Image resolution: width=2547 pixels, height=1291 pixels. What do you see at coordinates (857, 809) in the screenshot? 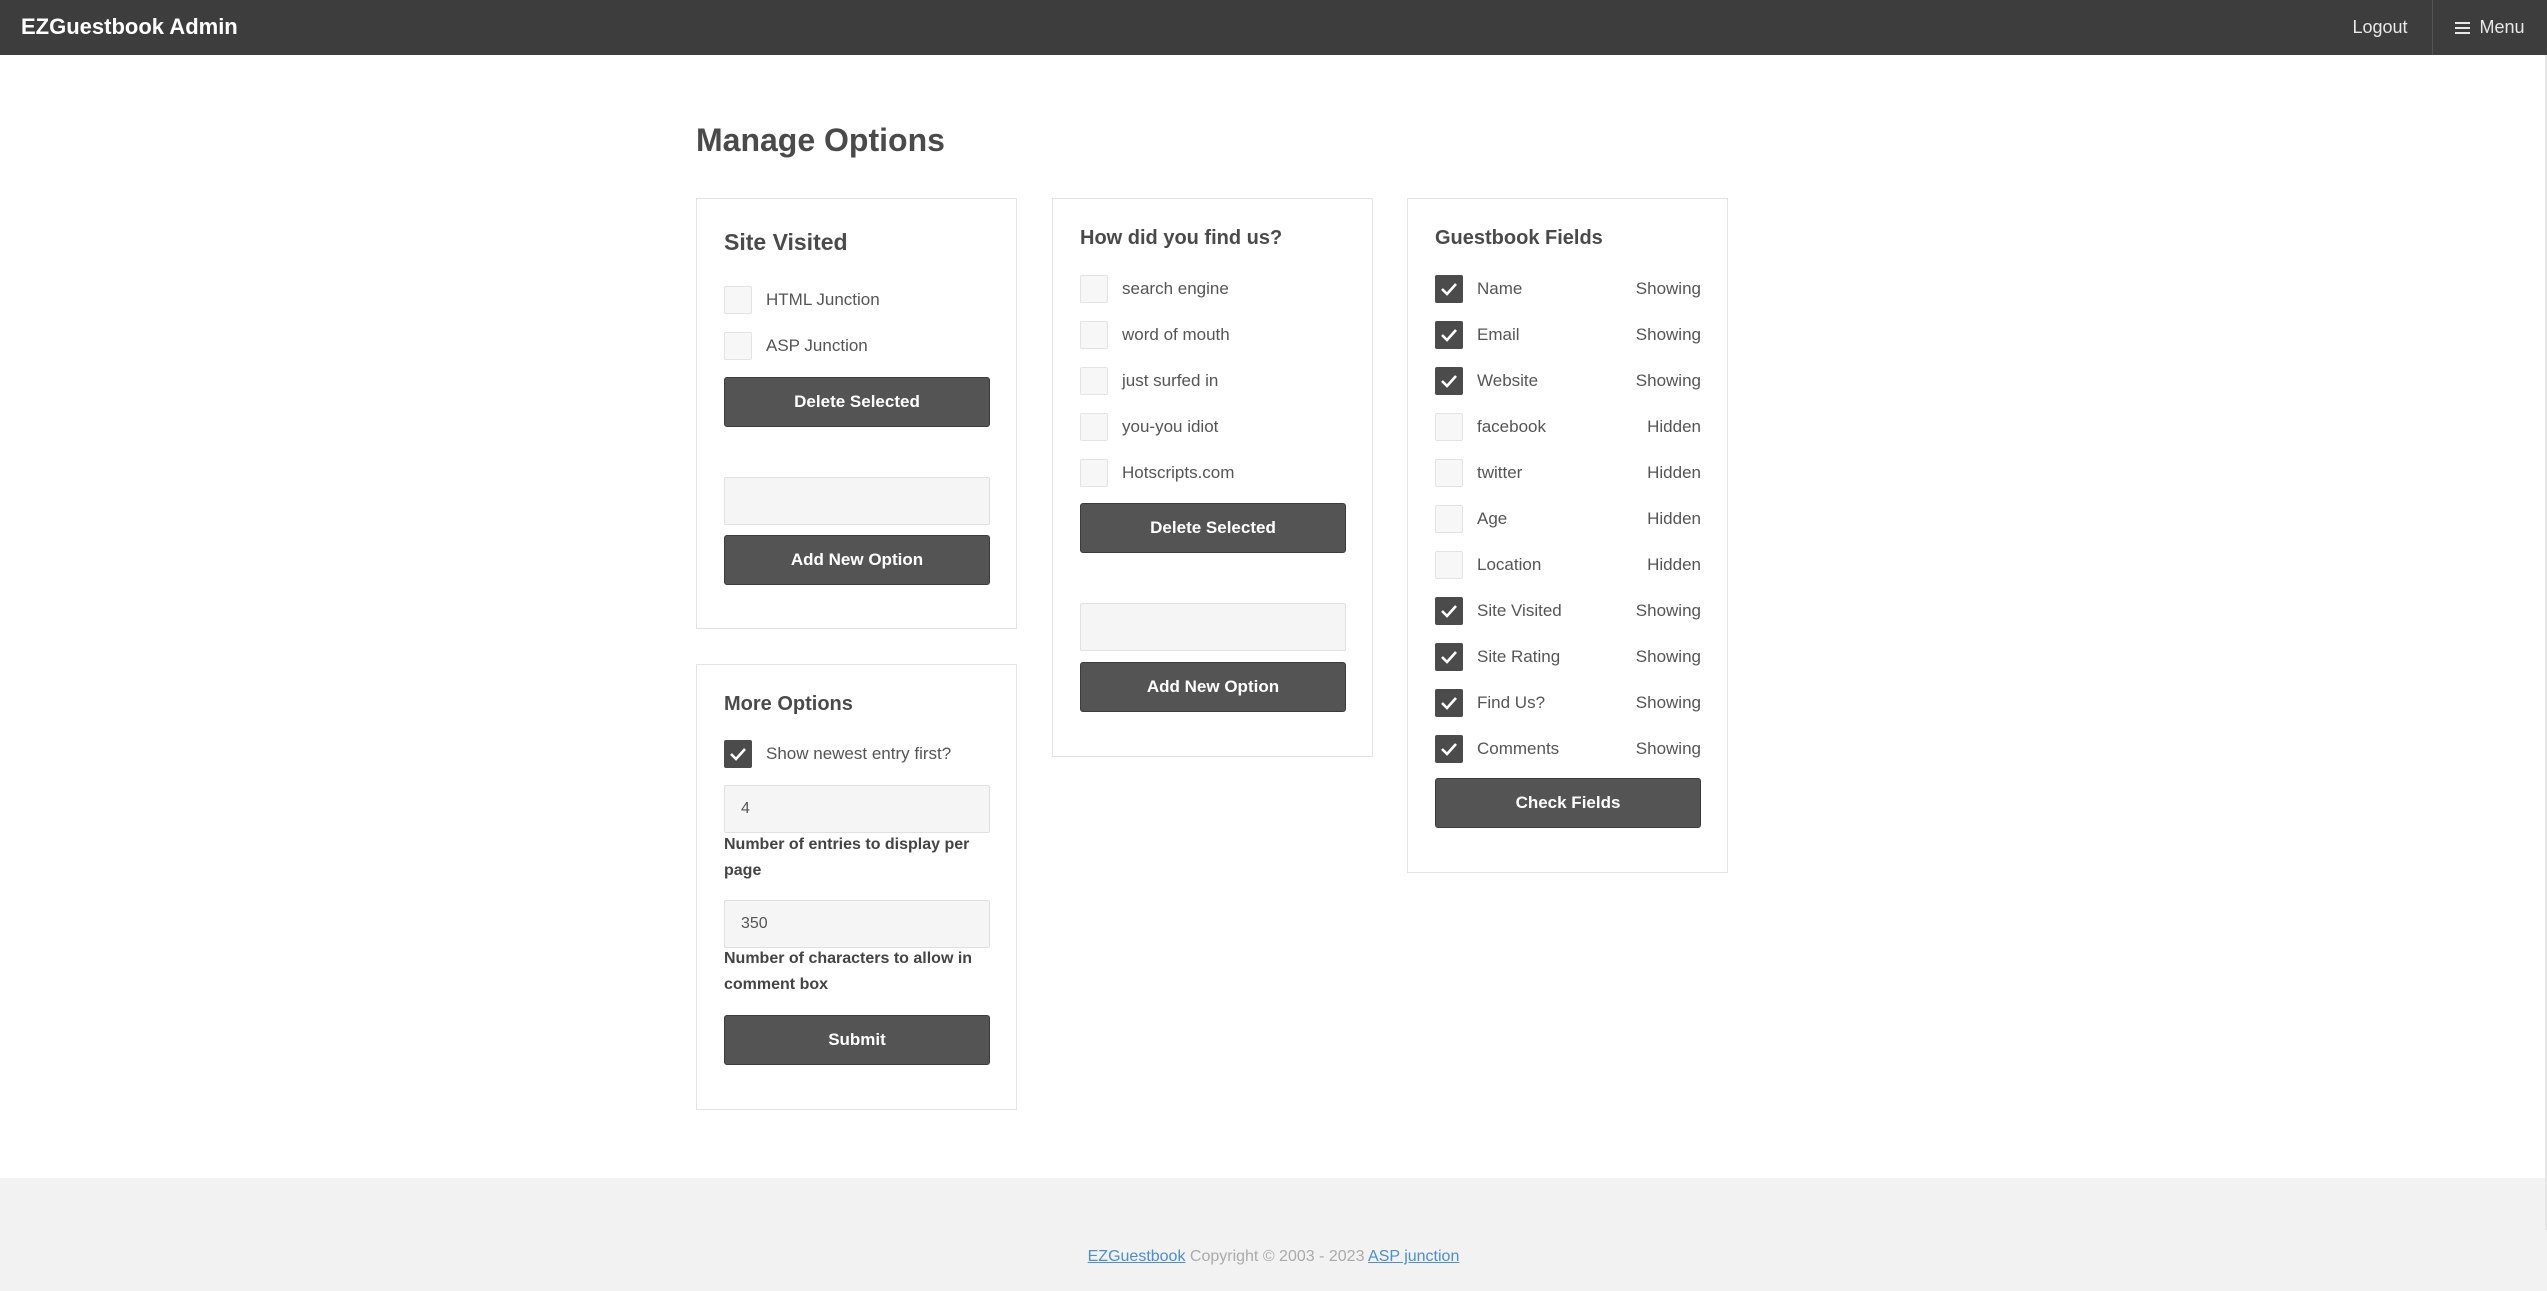
I see `entries-per-page-input` at bounding box center [857, 809].